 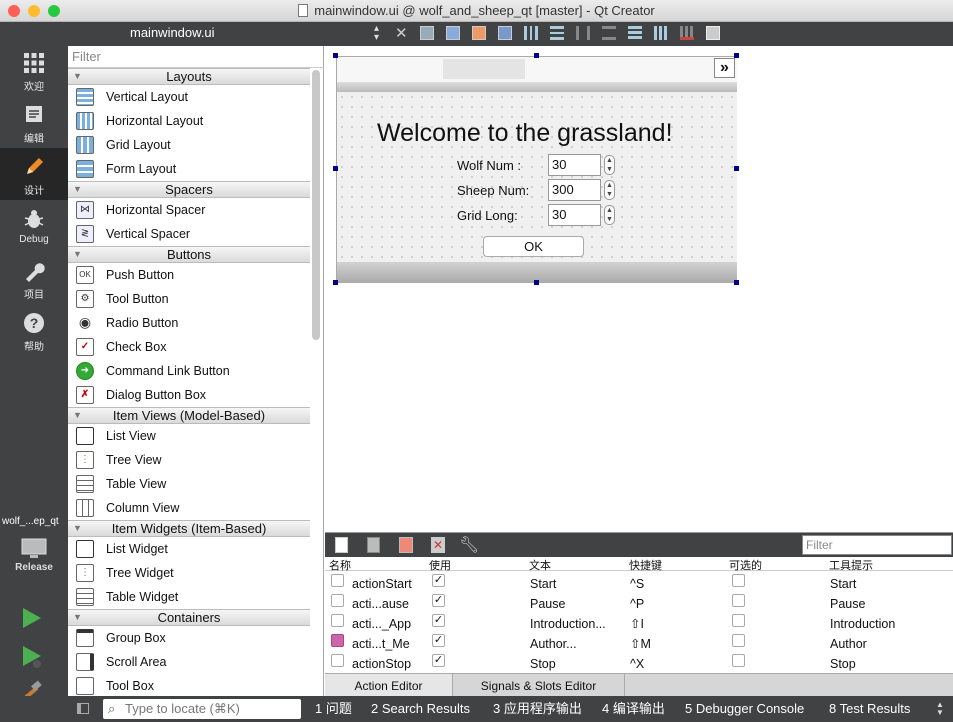 What do you see at coordinates (453, 33) in the screenshot?
I see `edit-signals-icon` at bounding box center [453, 33].